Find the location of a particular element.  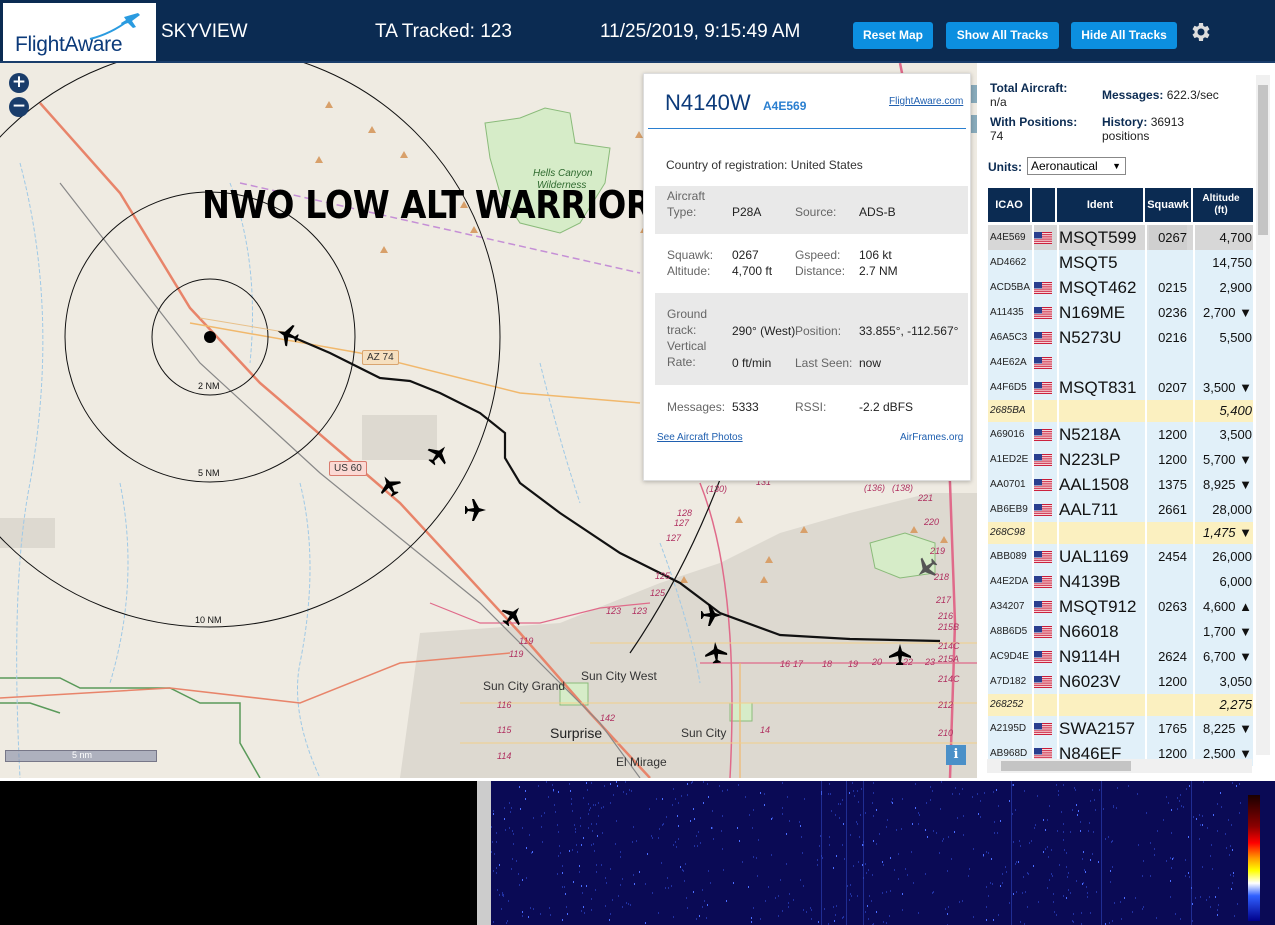

col-squawk: Squawk is located at coordinates (1169, 205).